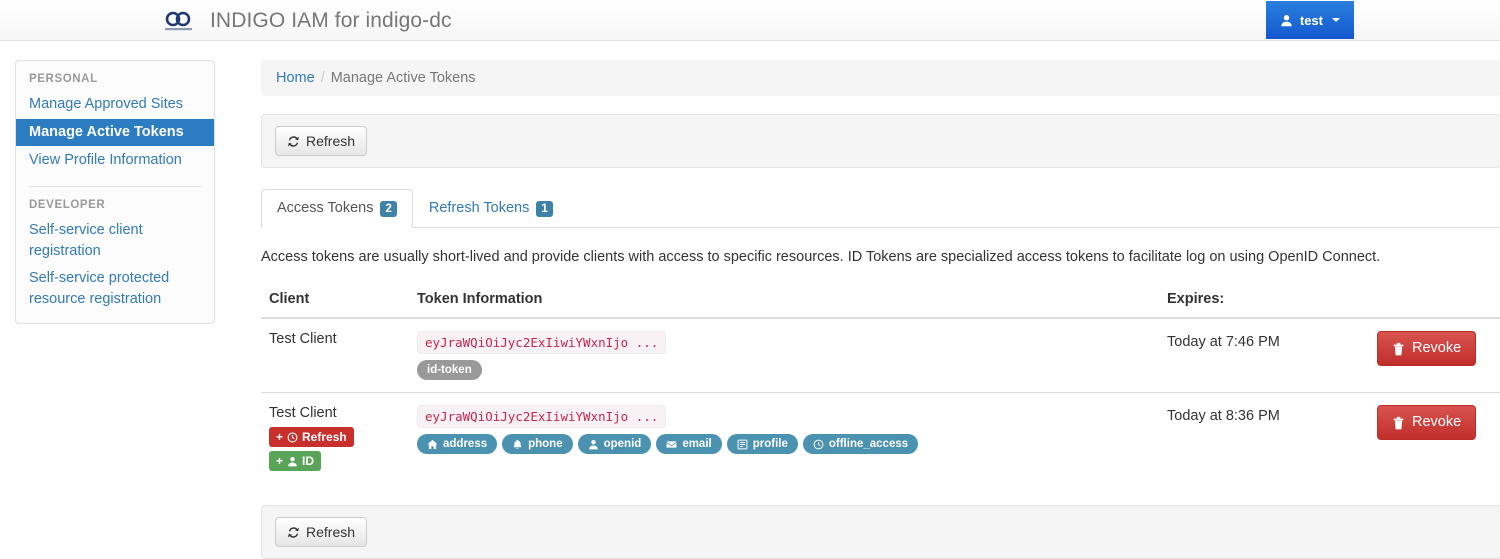 The width and height of the screenshot is (1500, 559). I want to click on token-extra-labels: + Refresh + ID, so click(335, 449).